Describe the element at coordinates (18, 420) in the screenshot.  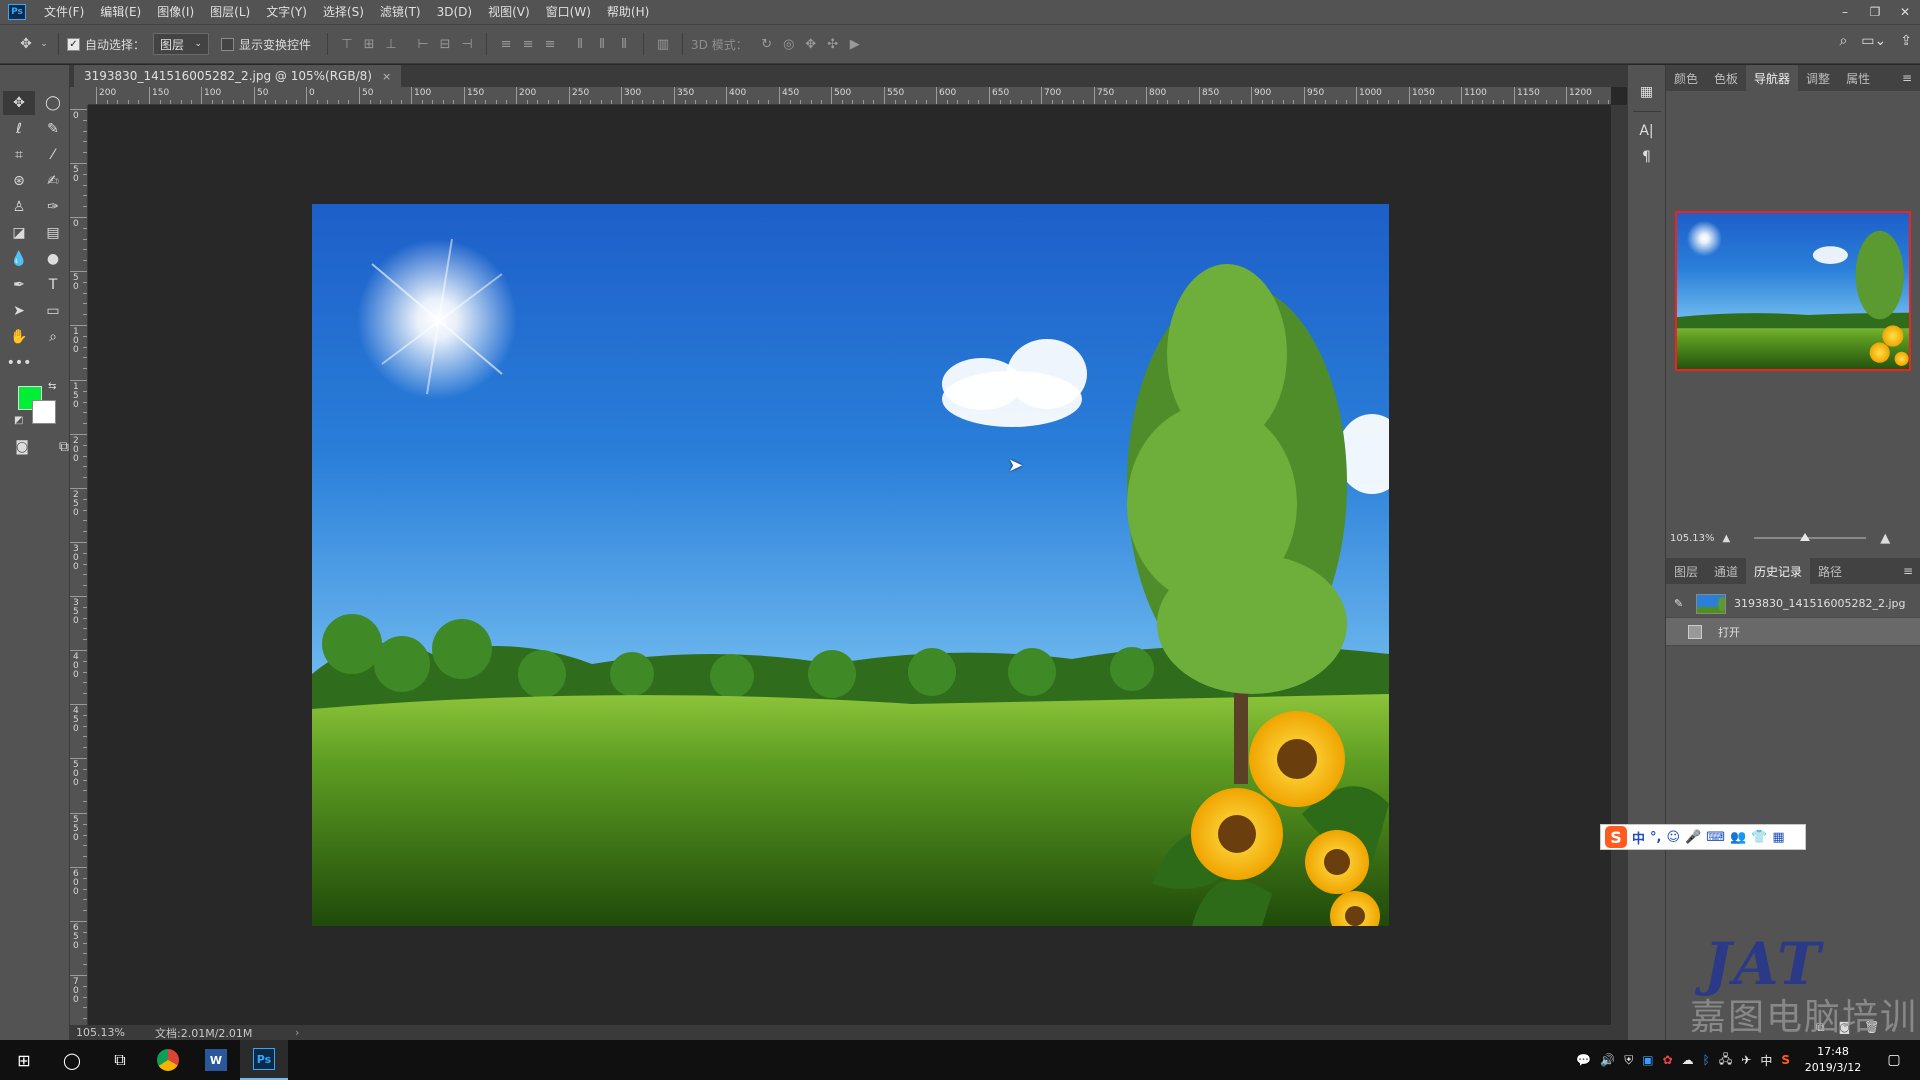
I see `default-colors-icon: ◩` at that location.